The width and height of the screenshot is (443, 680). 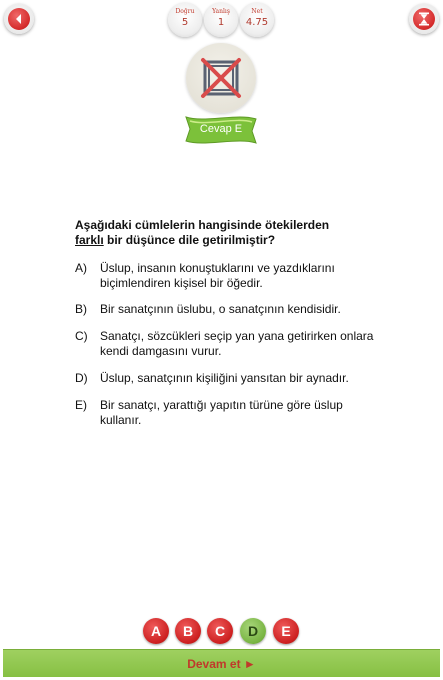 I want to click on correct-label: Doğru, so click(x=185, y=11).